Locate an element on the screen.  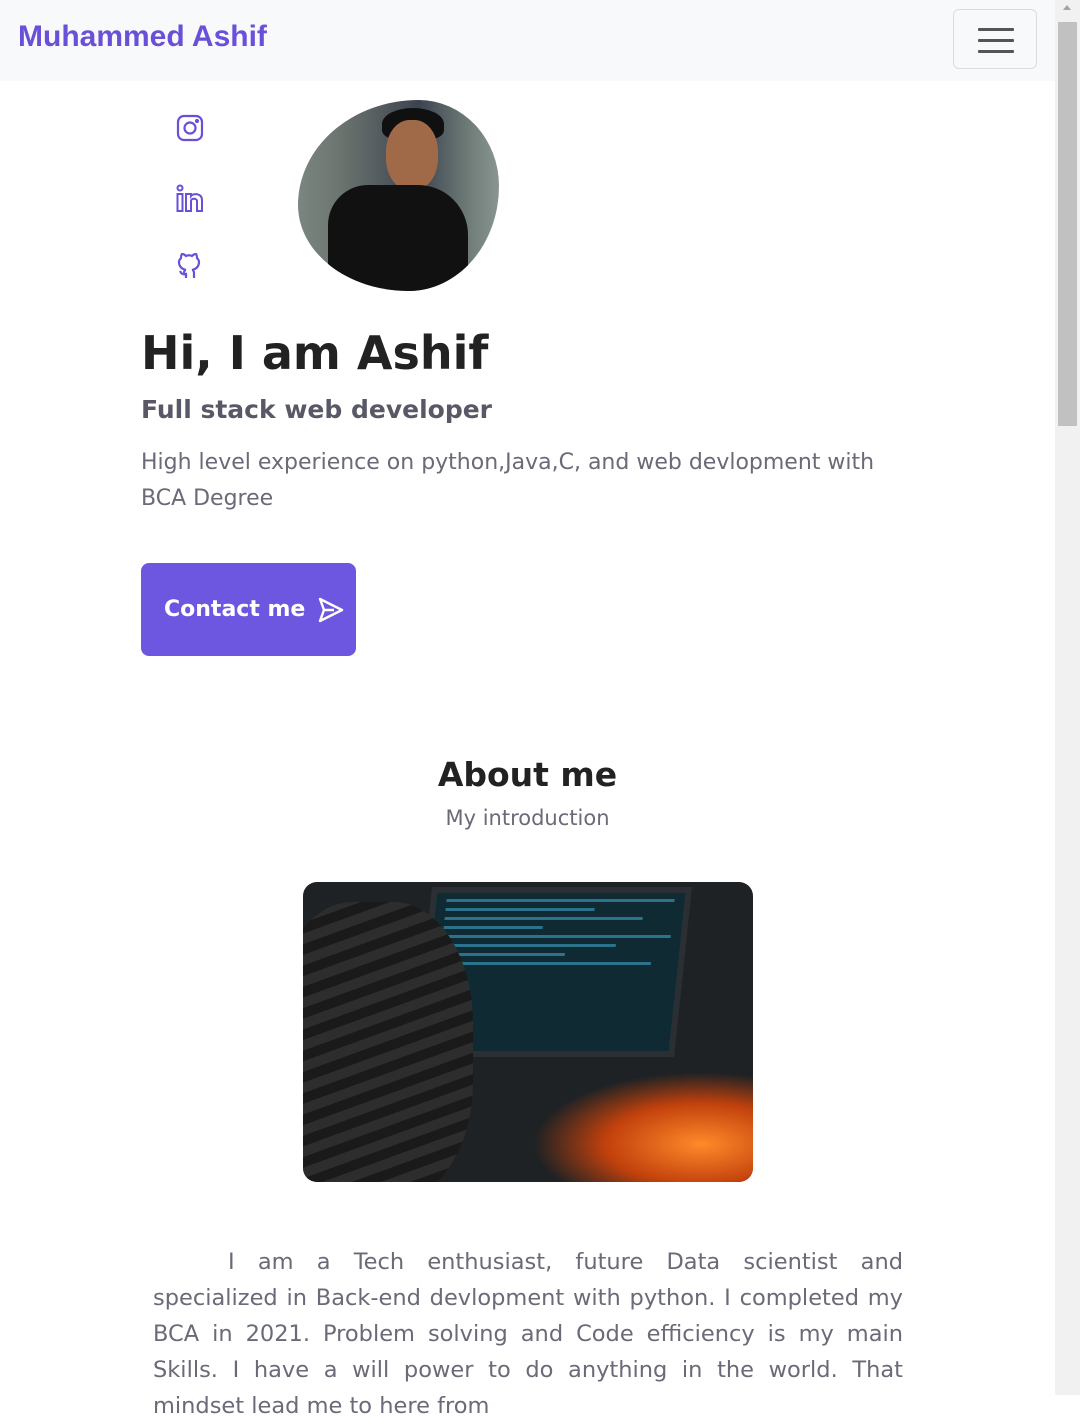
hero-subtitle: Full stack web developer is located at coordinates (317, 409).